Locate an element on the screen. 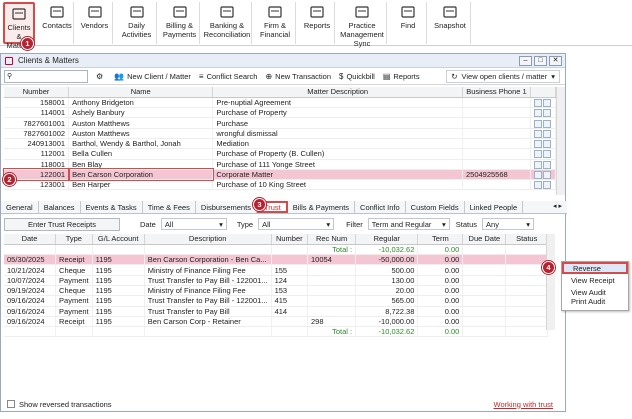 The height and width of the screenshot is (419, 632). matters-col-header: Business Phone 1 is located at coordinates (496, 92).